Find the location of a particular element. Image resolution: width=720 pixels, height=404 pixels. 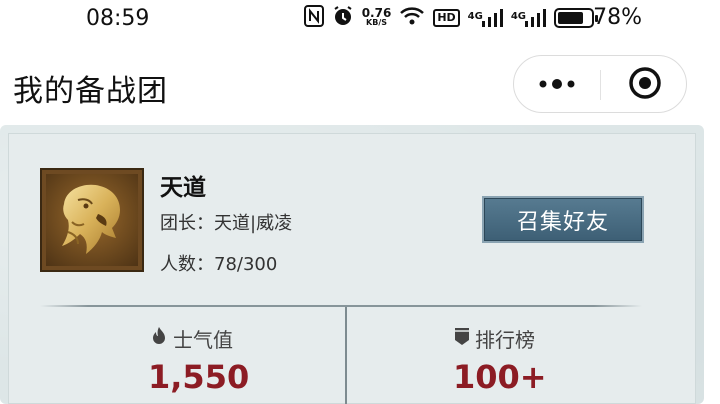

close-button is located at coordinates (644, 85).